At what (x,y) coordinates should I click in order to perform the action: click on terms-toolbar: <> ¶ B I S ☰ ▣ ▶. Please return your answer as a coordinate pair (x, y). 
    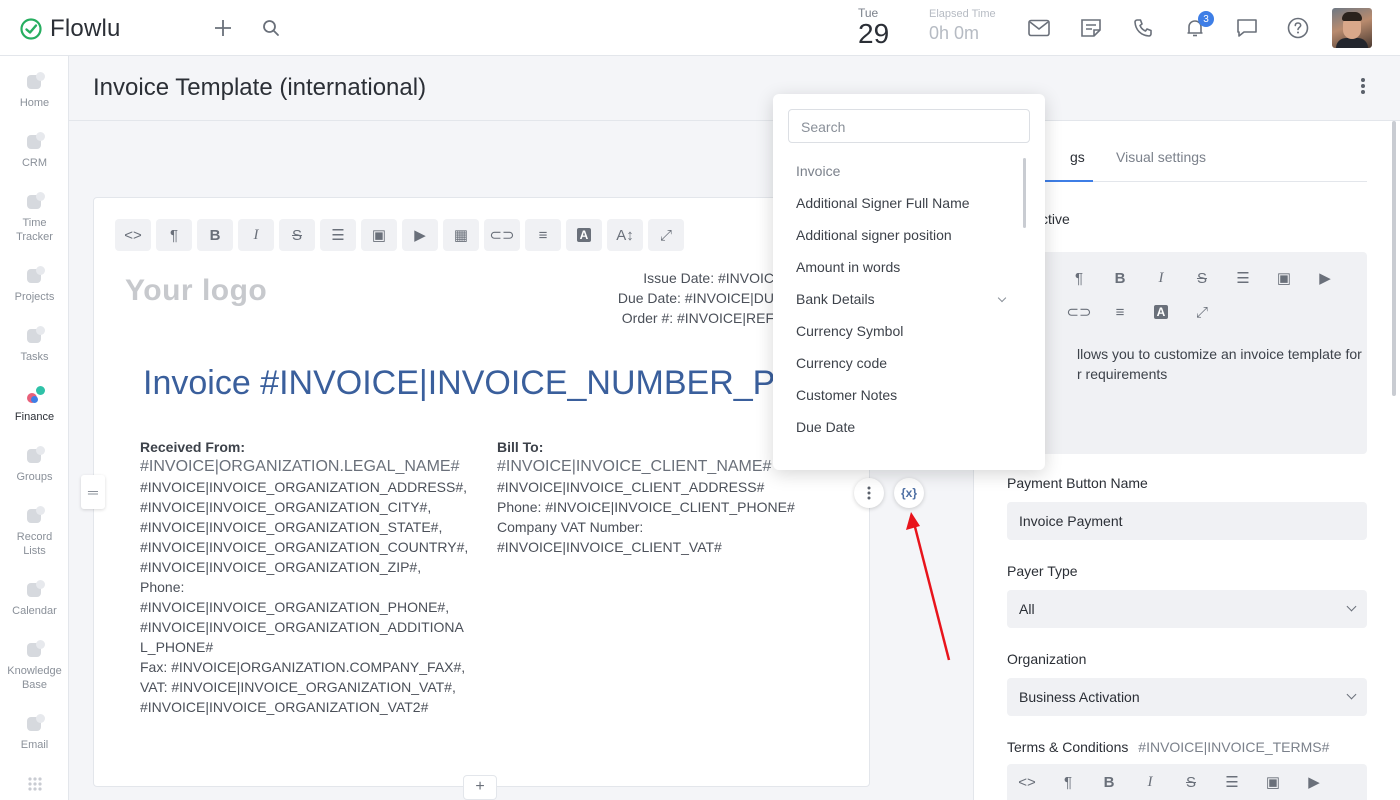
    Looking at the image, I should click on (1170, 782).